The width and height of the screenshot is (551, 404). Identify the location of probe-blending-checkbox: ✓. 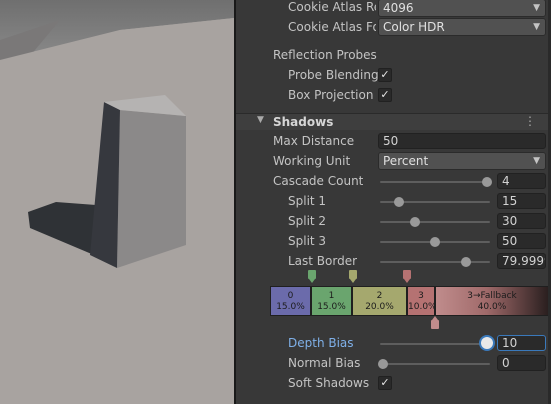
(385, 75).